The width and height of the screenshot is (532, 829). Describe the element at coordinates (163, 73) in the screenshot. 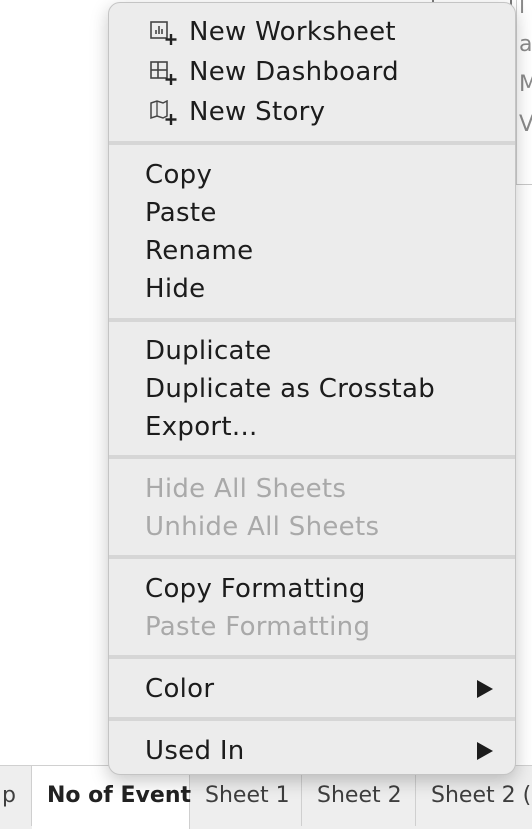

I see `new-dashboard-icon` at that location.